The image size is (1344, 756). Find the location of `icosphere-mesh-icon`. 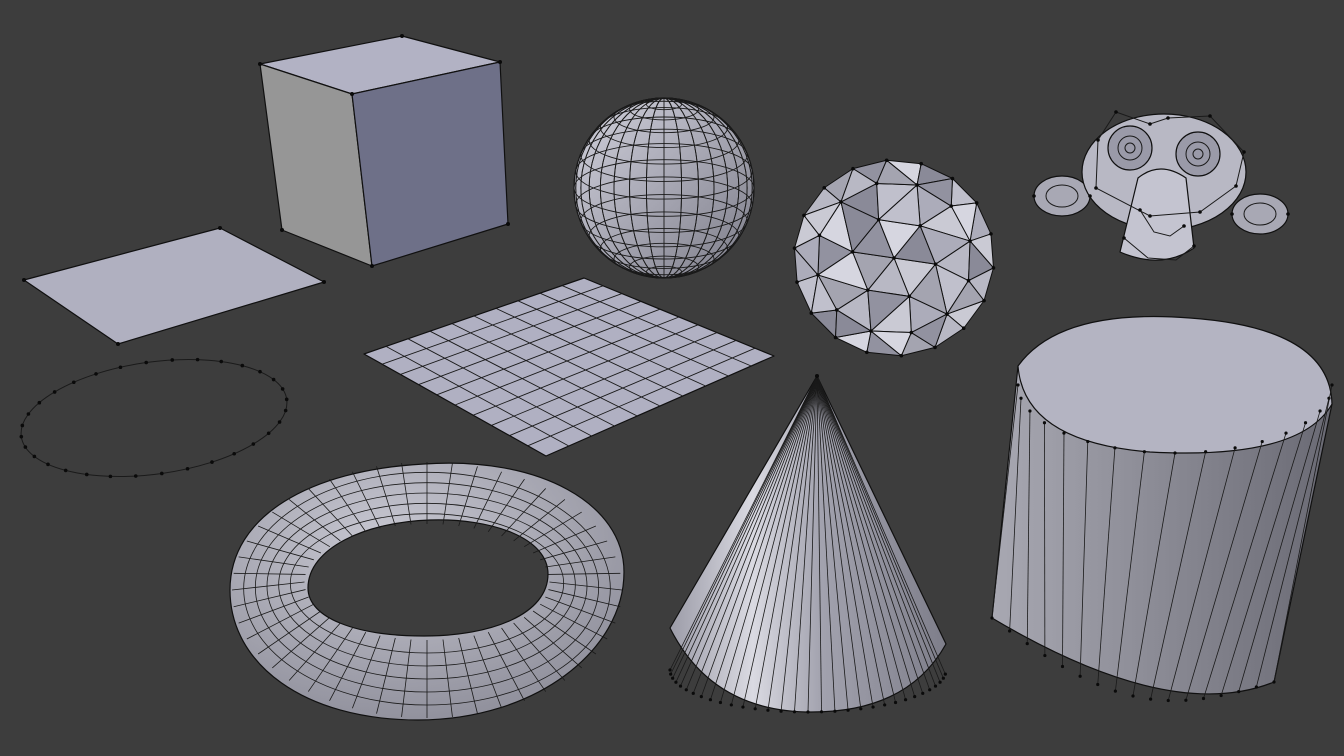

icosphere-mesh-icon is located at coordinates (894, 258).